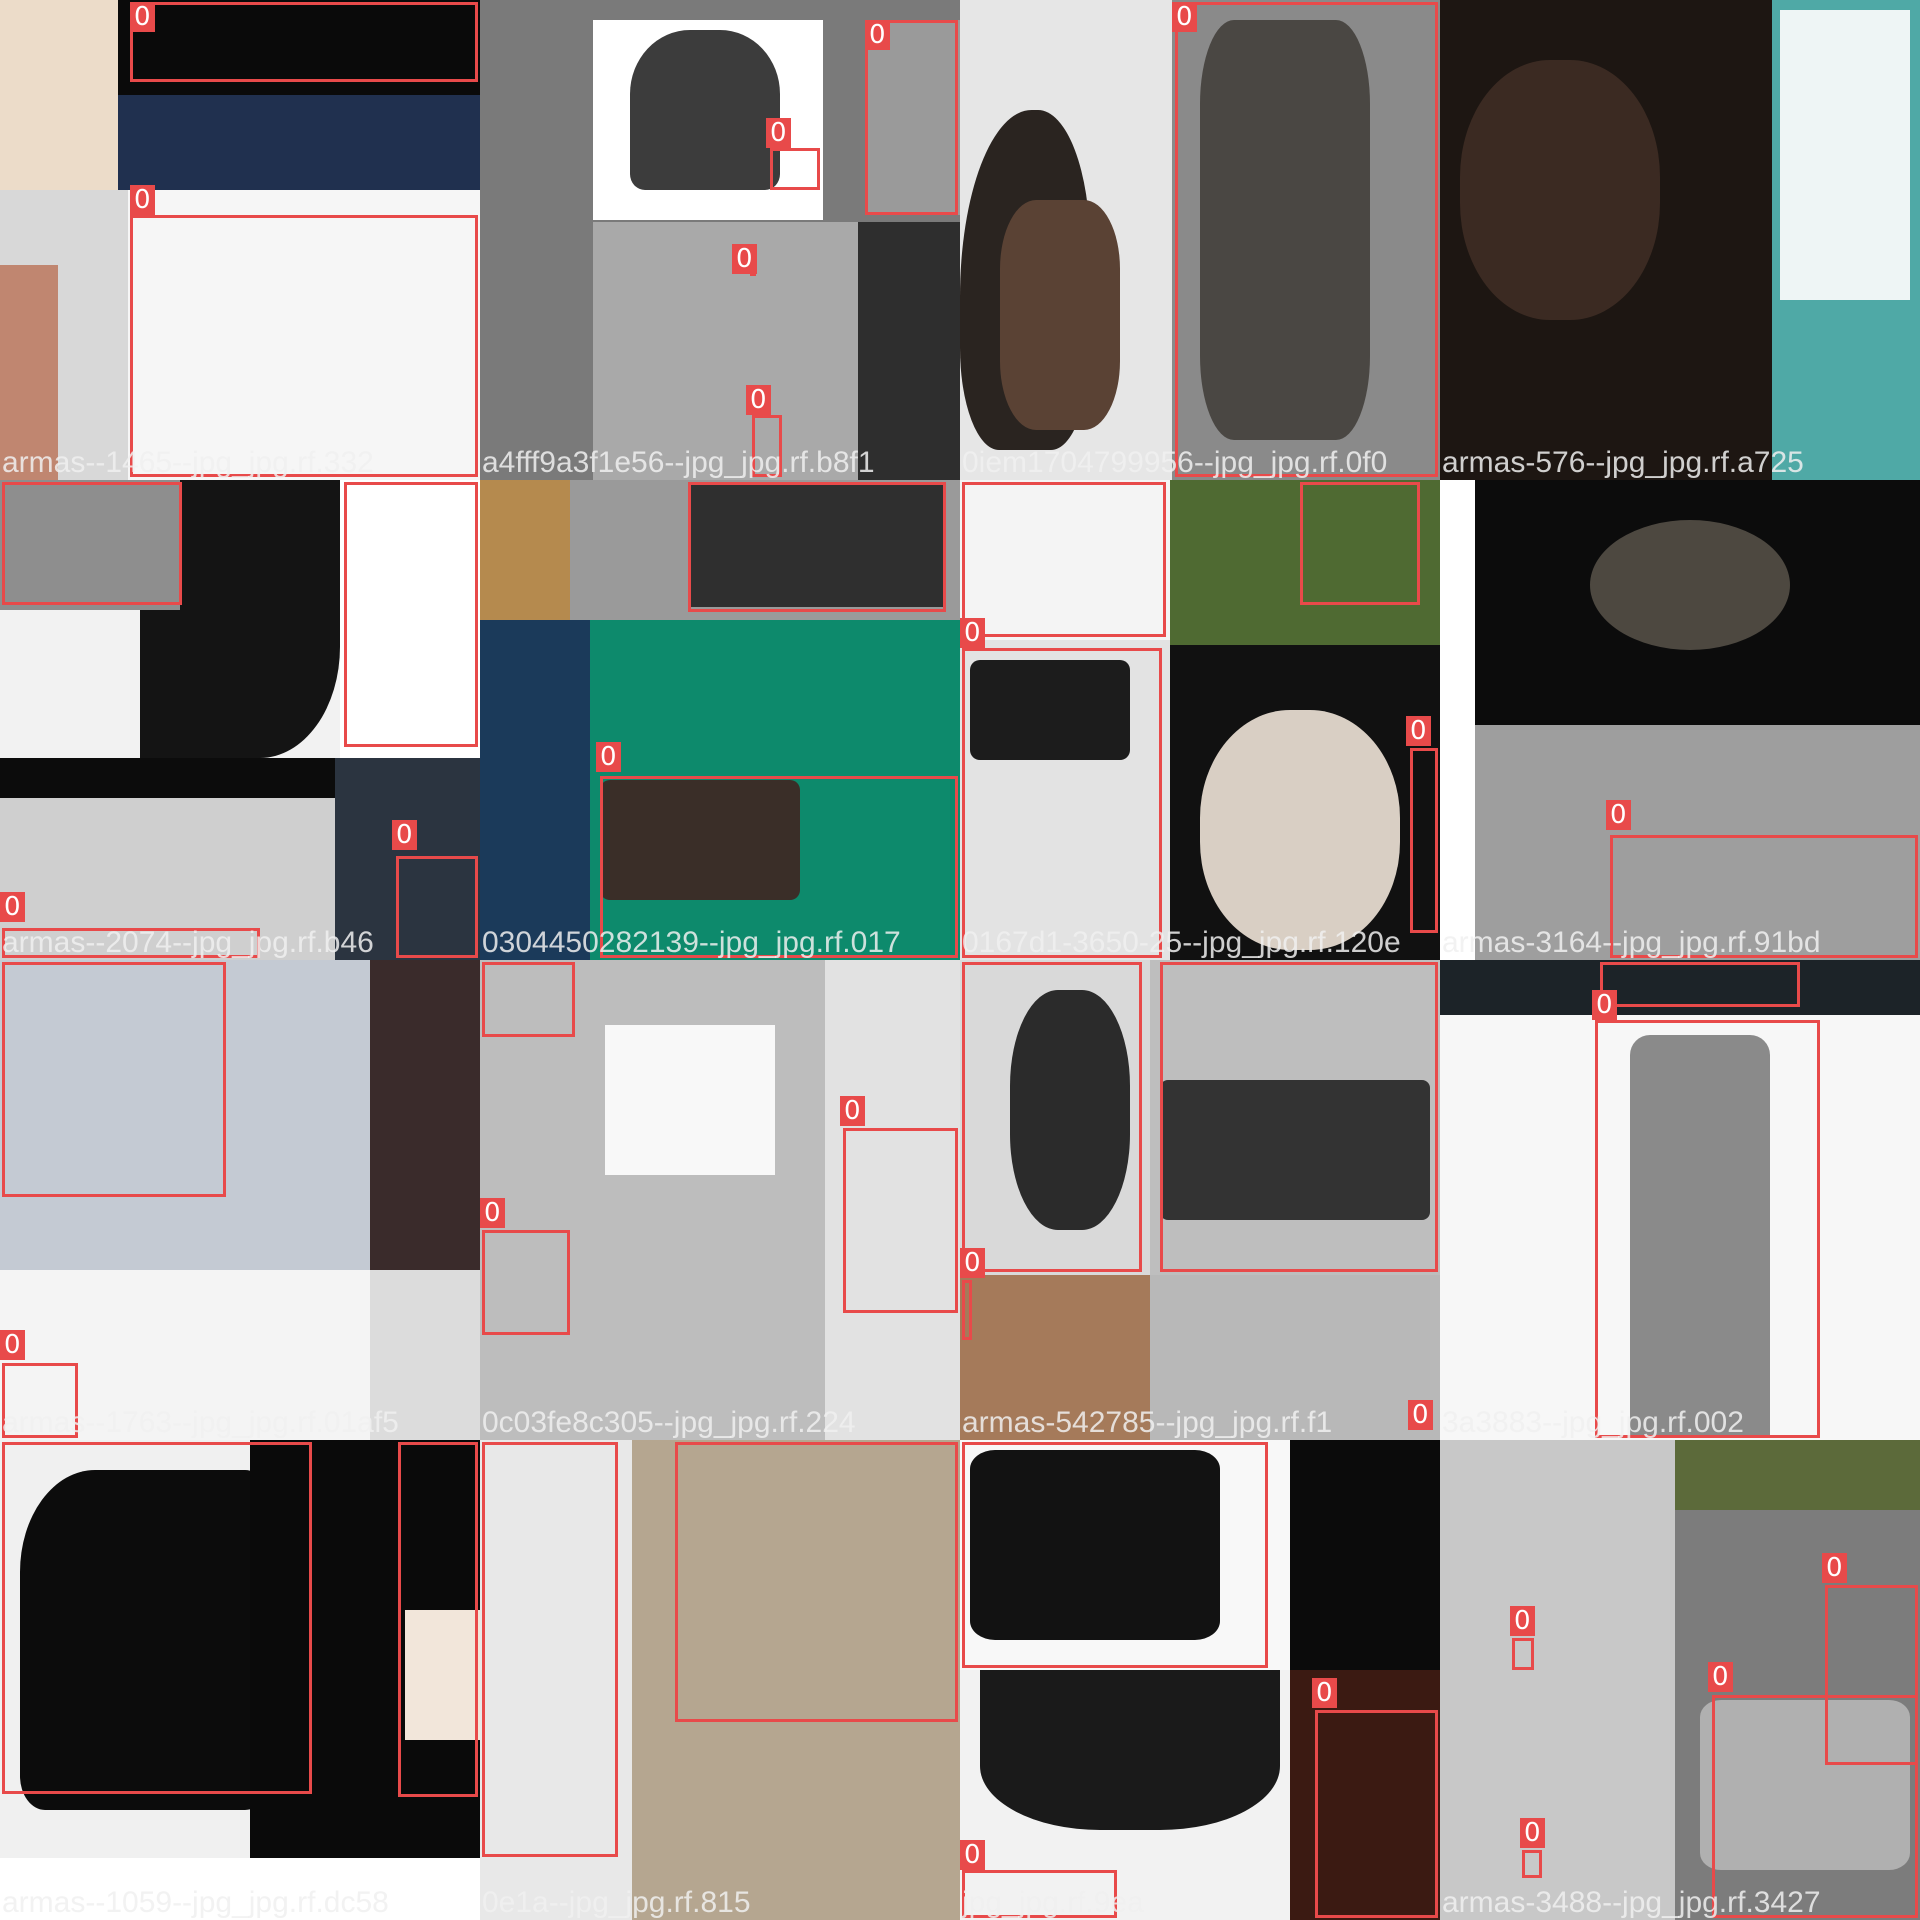 This screenshot has height=1920, width=1920. What do you see at coordinates (1631, 1902) in the screenshot?
I see `image-filename-caption: armas-3488--jpg_jpg.rf.3427` at bounding box center [1631, 1902].